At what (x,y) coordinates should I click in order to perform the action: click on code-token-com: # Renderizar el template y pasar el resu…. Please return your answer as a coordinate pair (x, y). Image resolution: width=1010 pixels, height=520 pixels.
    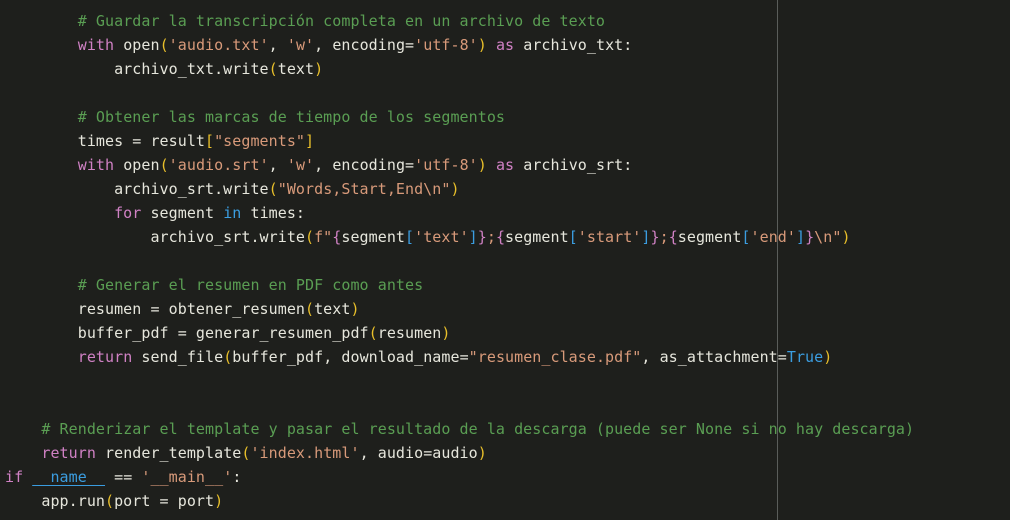
    Looking at the image, I should click on (478, 429).